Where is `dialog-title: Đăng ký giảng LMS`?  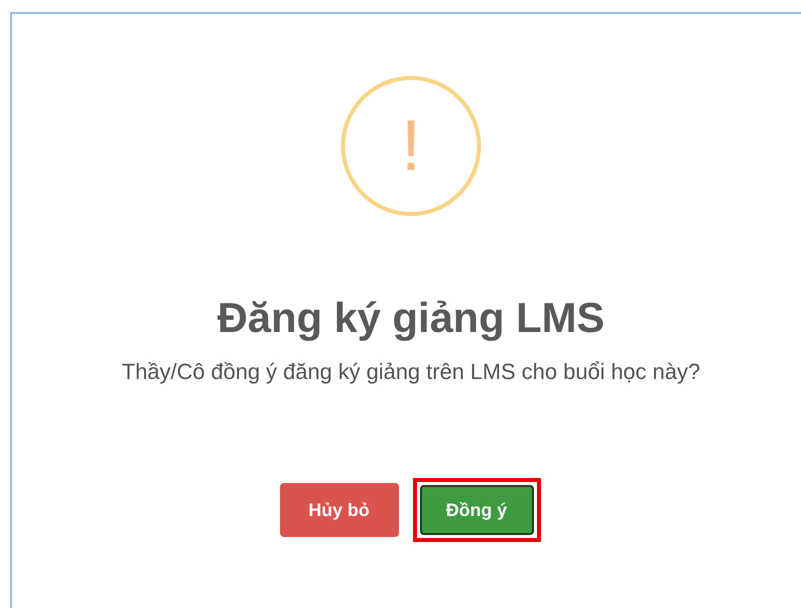
dialog-title: Đăng ký giảng LMS is located at coordinates (411, 318).